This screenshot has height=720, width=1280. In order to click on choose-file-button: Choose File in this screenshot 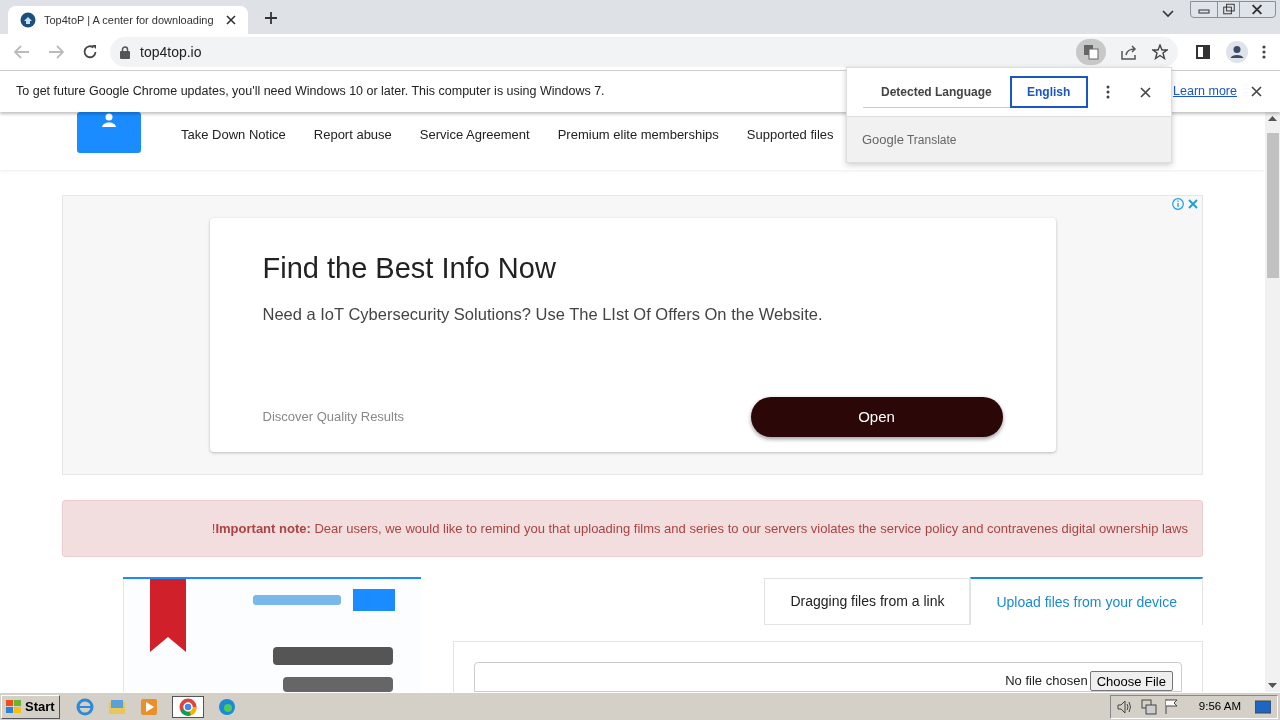, I will do `click(1131, 681)`.